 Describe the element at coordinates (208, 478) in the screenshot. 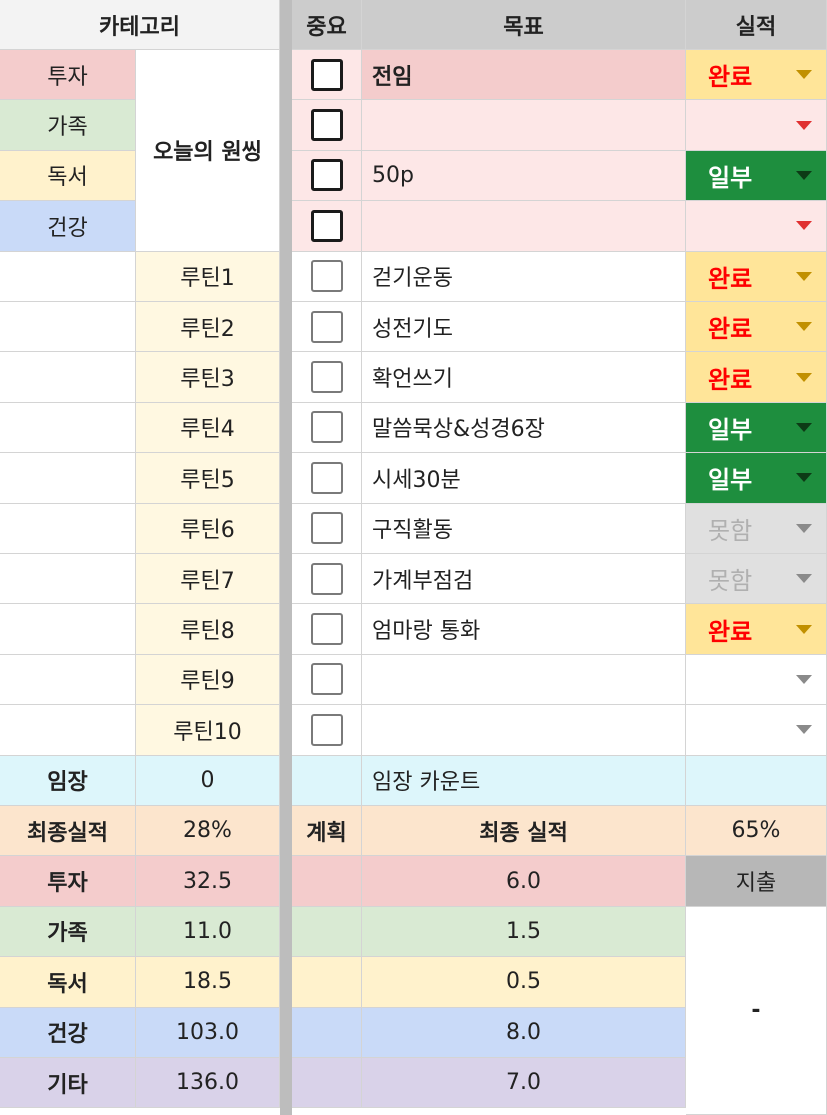

I see `routine-label: 루틴5` at that location.